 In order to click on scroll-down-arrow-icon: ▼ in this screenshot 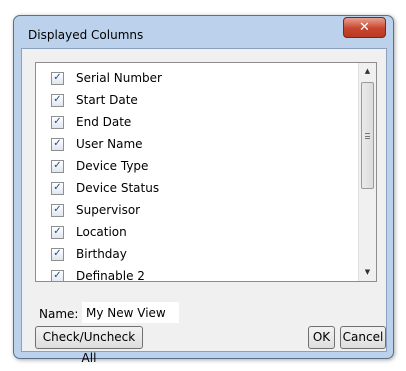, I will do `click(367, 272)`.